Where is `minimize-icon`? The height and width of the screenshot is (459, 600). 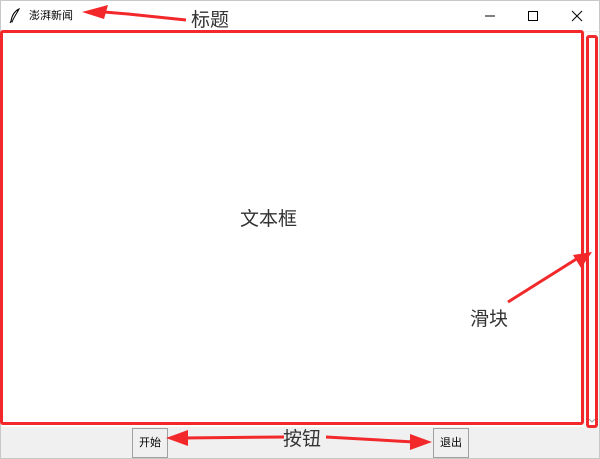 minimize-icon is located at coordinates (490, 16).